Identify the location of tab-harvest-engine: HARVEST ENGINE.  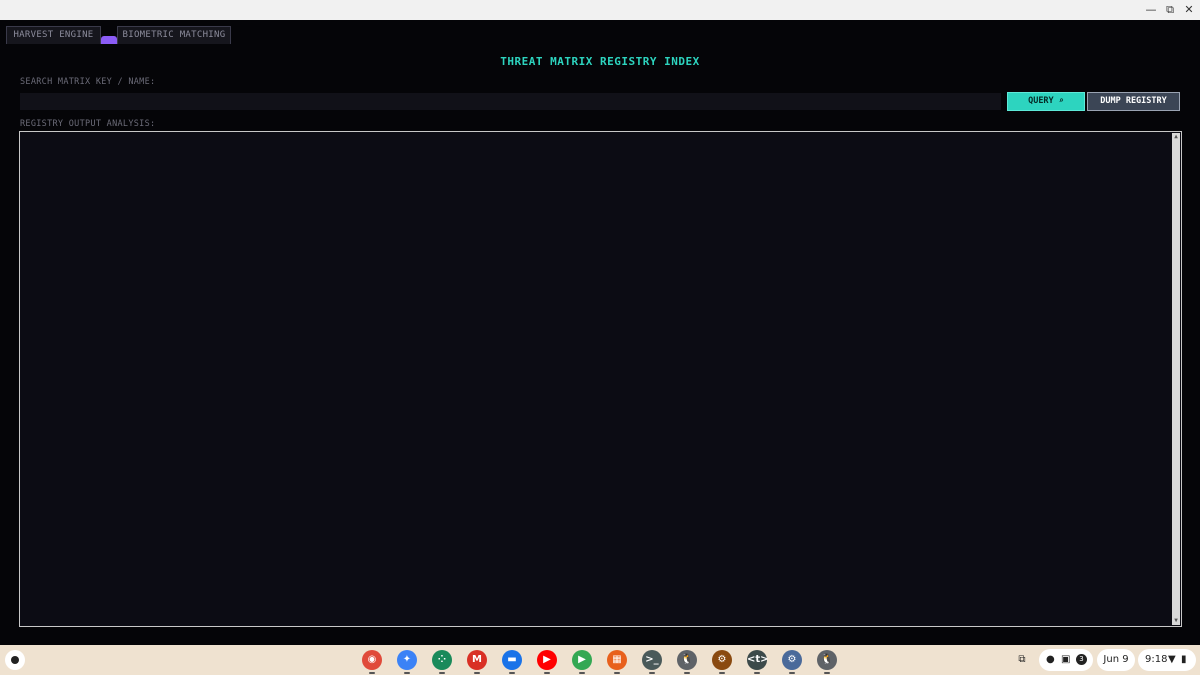
(53, 35).